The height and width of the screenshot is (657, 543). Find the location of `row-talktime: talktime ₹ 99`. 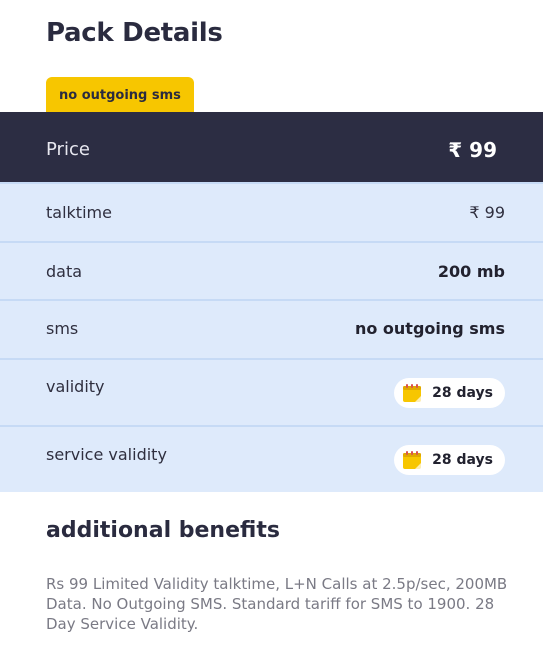

row-talktime: talktime ₹ 99 is located at coordinates (271, 211).